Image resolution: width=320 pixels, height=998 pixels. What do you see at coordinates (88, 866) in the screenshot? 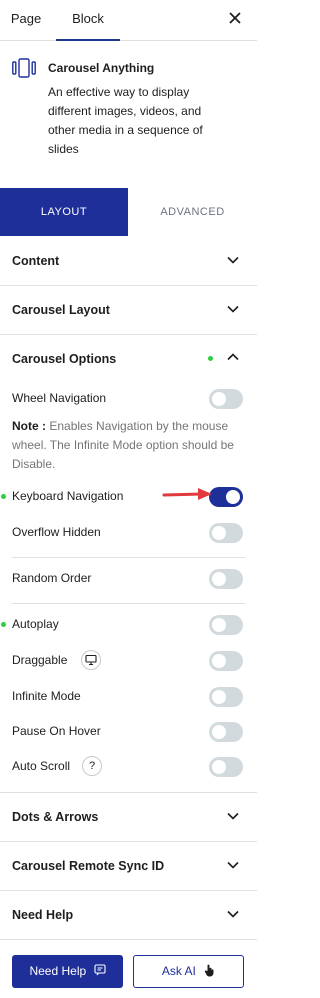
I see `section-remote-sync-label: Carousel Remote Sync ID` at bounding box center [88, 866].